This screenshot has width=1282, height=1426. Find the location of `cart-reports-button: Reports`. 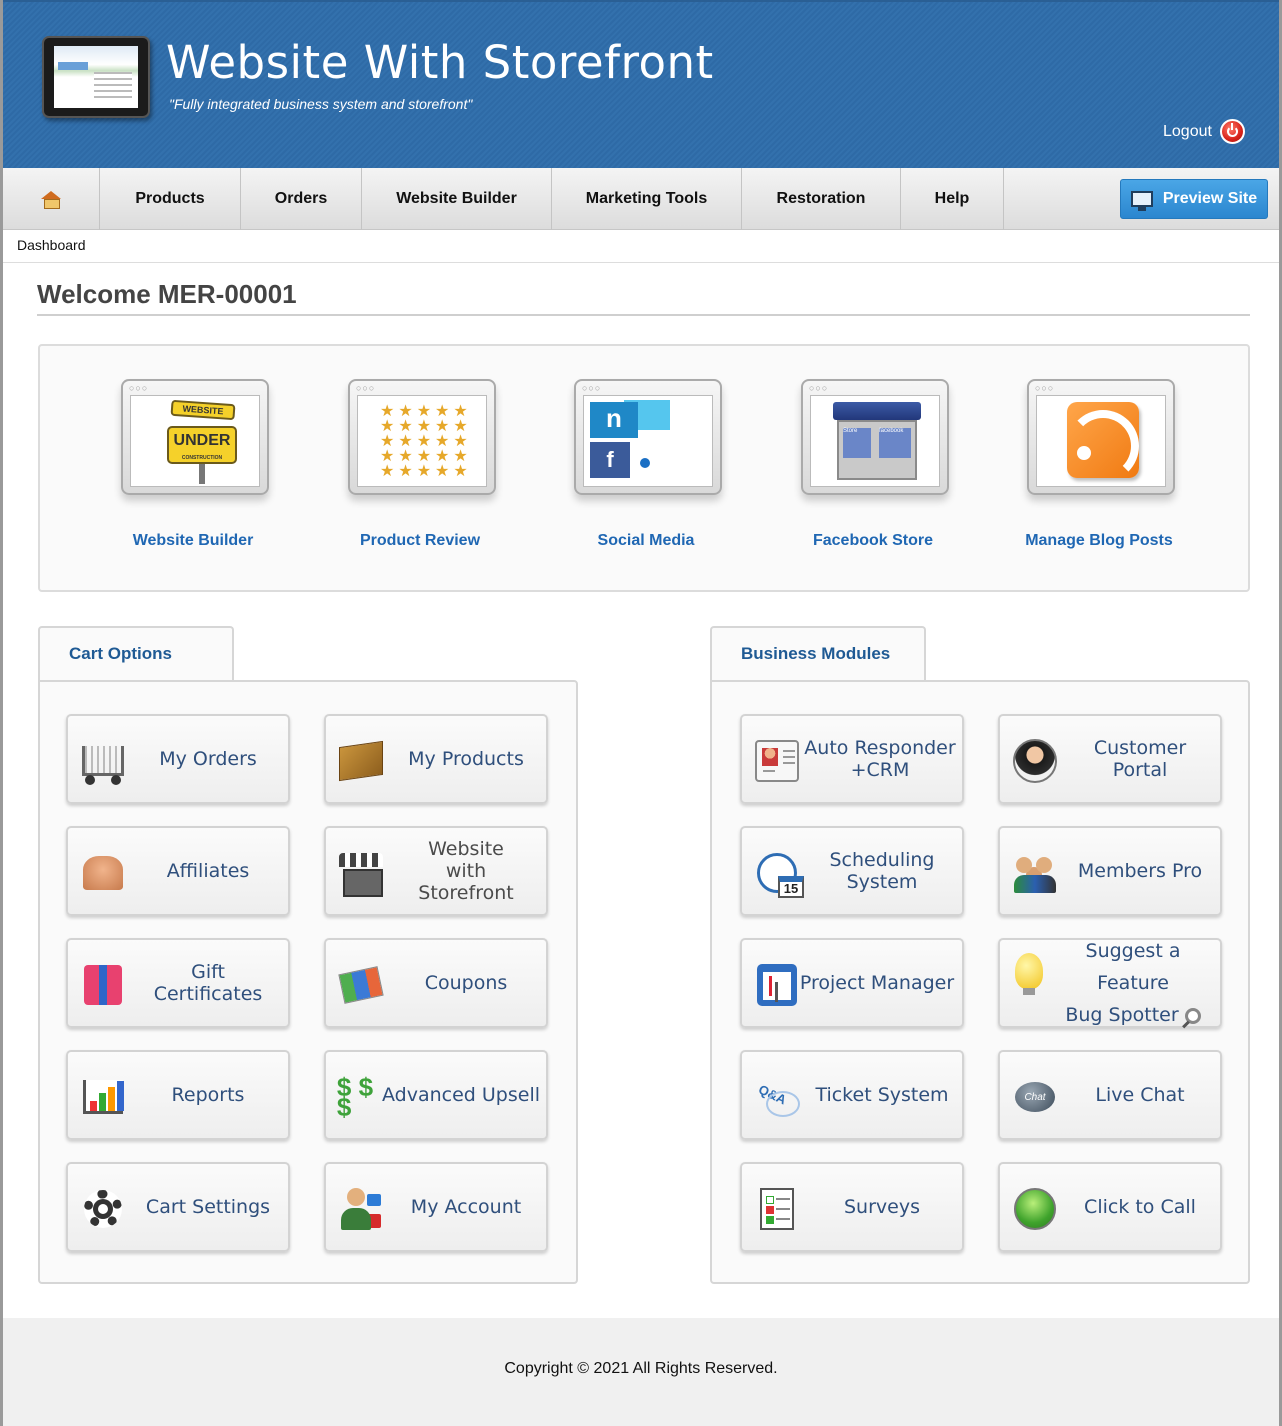

cart-reports-button: Reports is located at coordinates (178, 1095).